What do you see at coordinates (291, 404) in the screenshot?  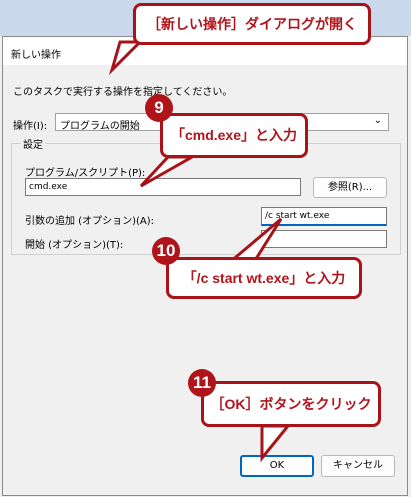 I see `callout-step-11: ［OK］ボタンをクリック` at bounding box center [291, 404].